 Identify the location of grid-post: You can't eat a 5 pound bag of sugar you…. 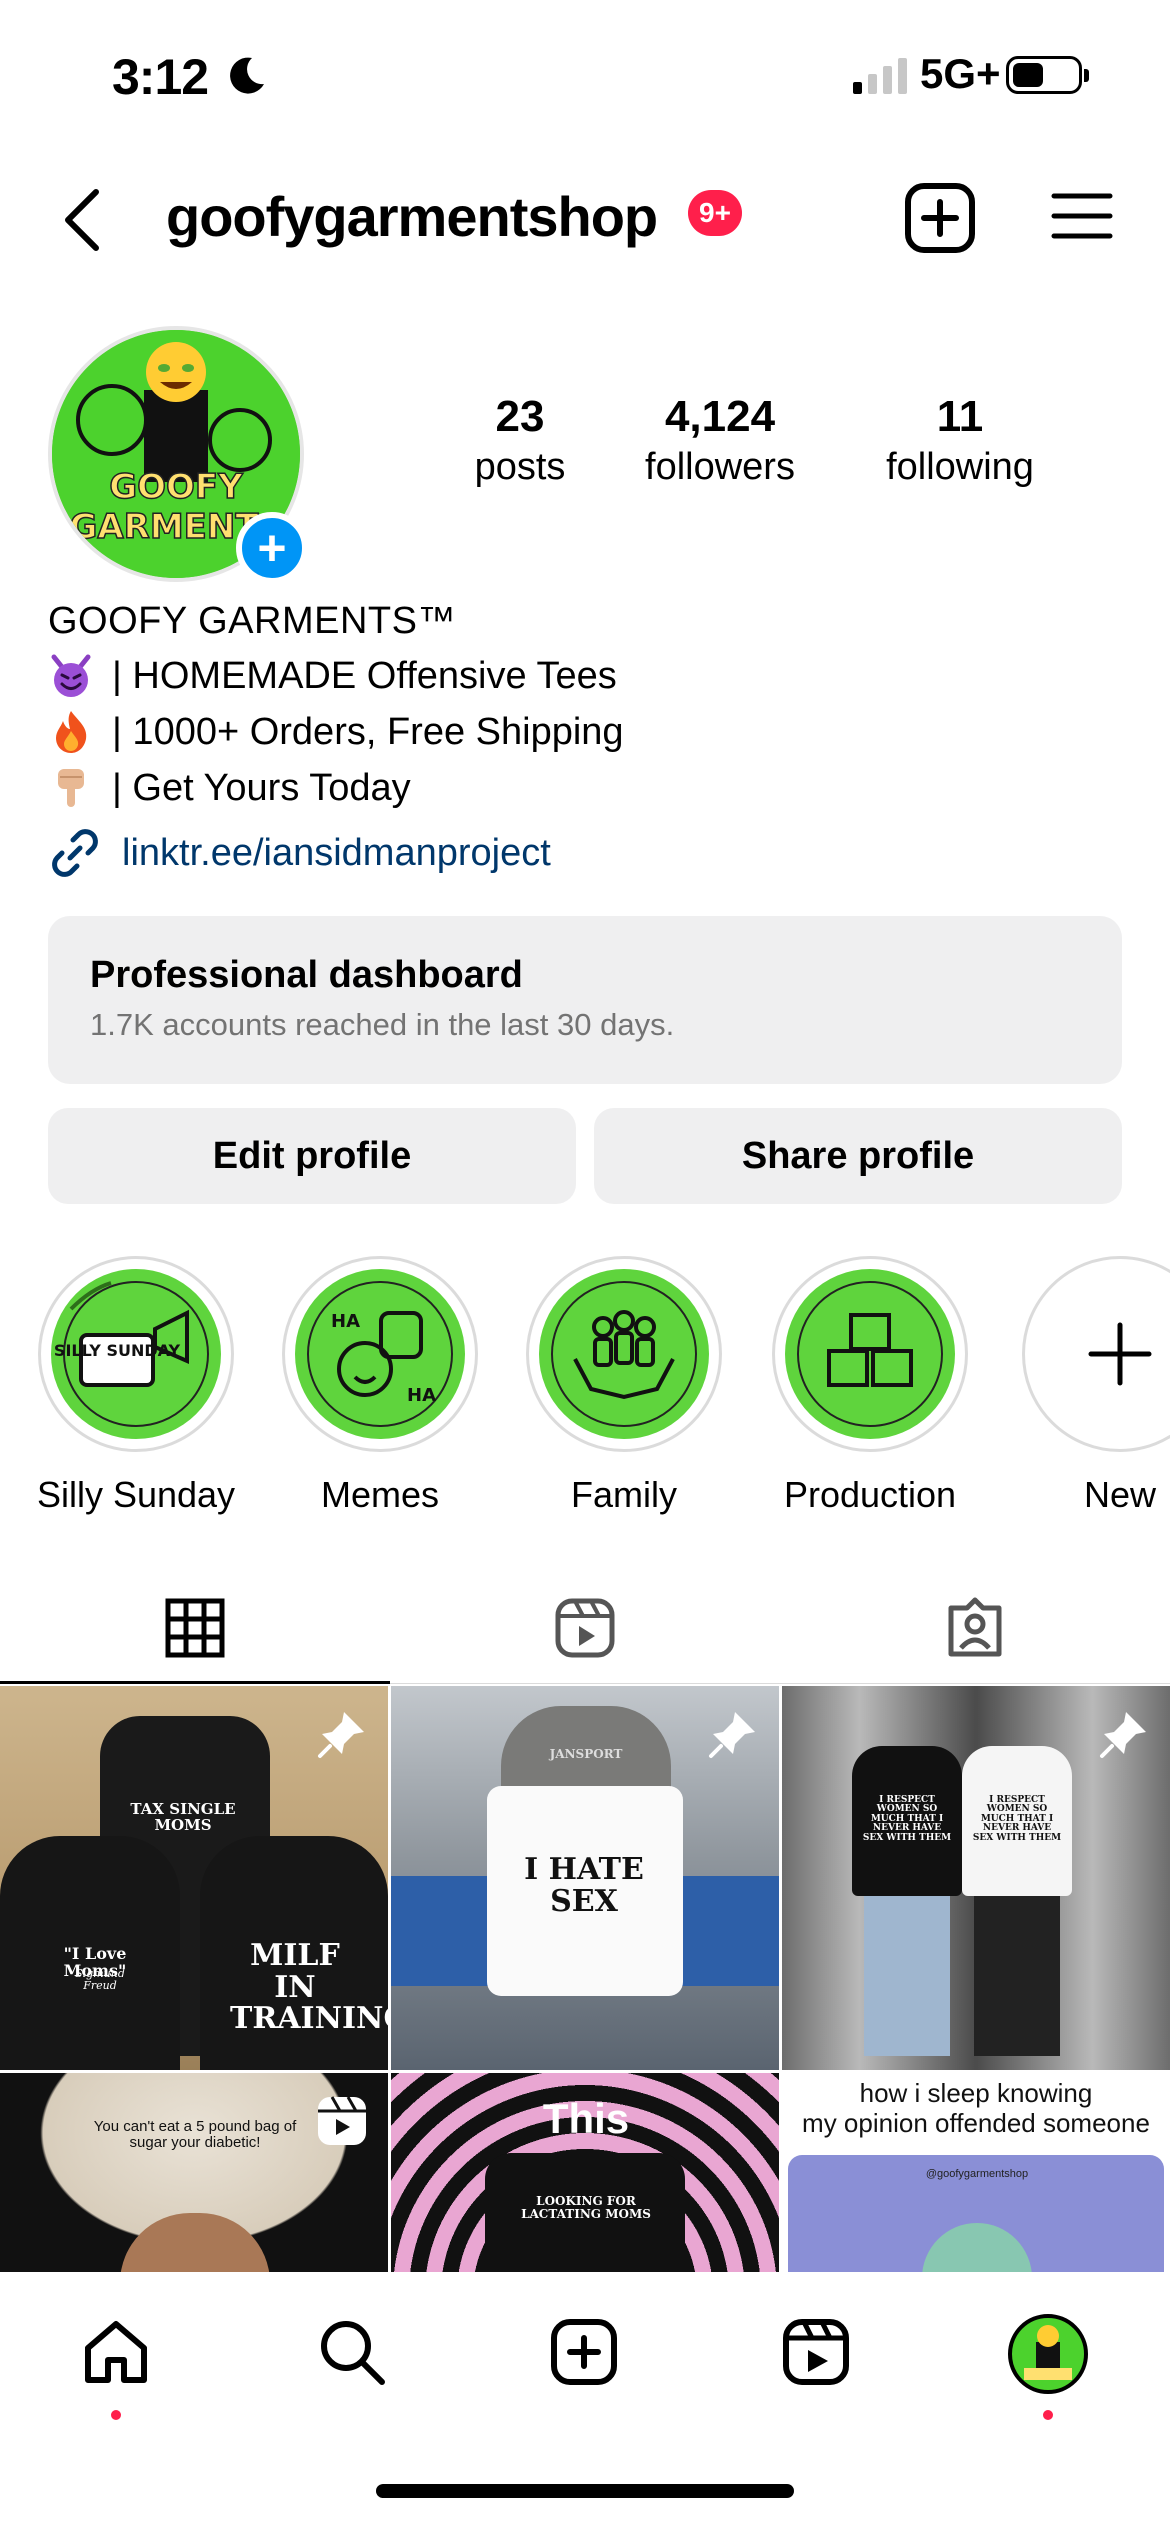
(194, 2173).